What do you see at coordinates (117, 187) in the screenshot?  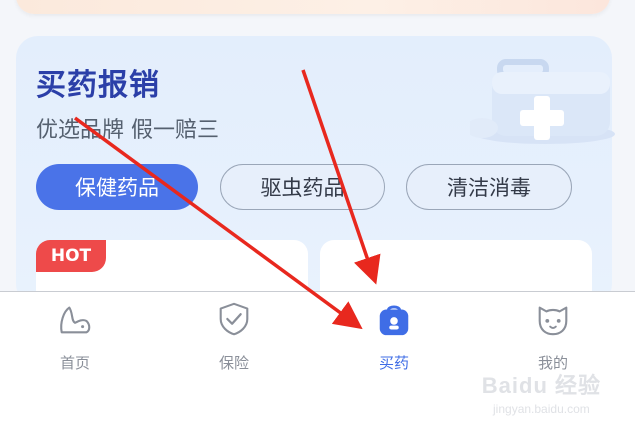 I see `tab-health-medicine: 保健药品` at bounding box center [117, 187].